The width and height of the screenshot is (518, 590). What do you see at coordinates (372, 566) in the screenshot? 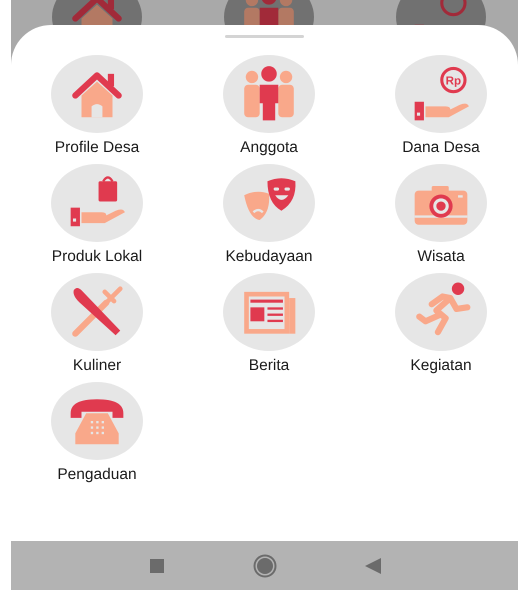
I see `back-icon` at bounding box center [372, 566].